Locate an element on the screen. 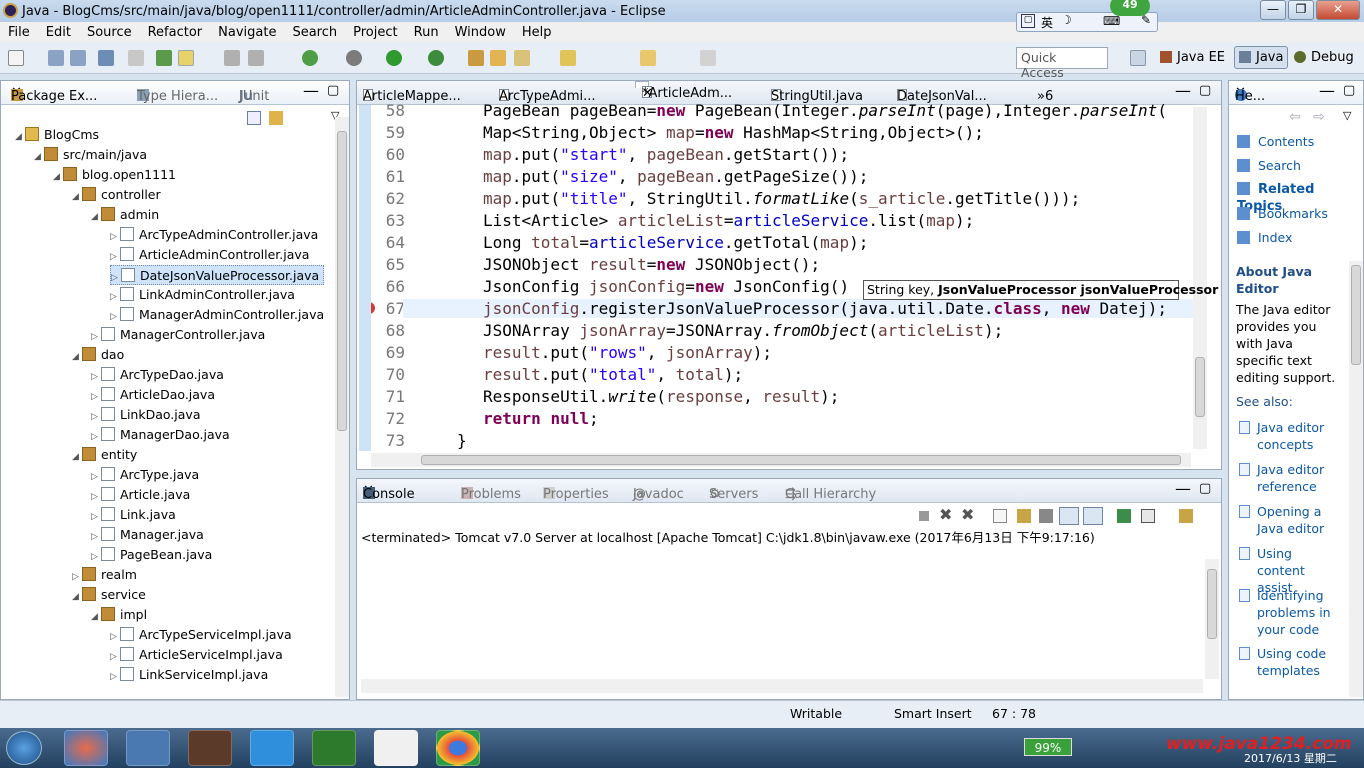  tree-item: ▷ ArcType.java is located at coordinates (145, 475).